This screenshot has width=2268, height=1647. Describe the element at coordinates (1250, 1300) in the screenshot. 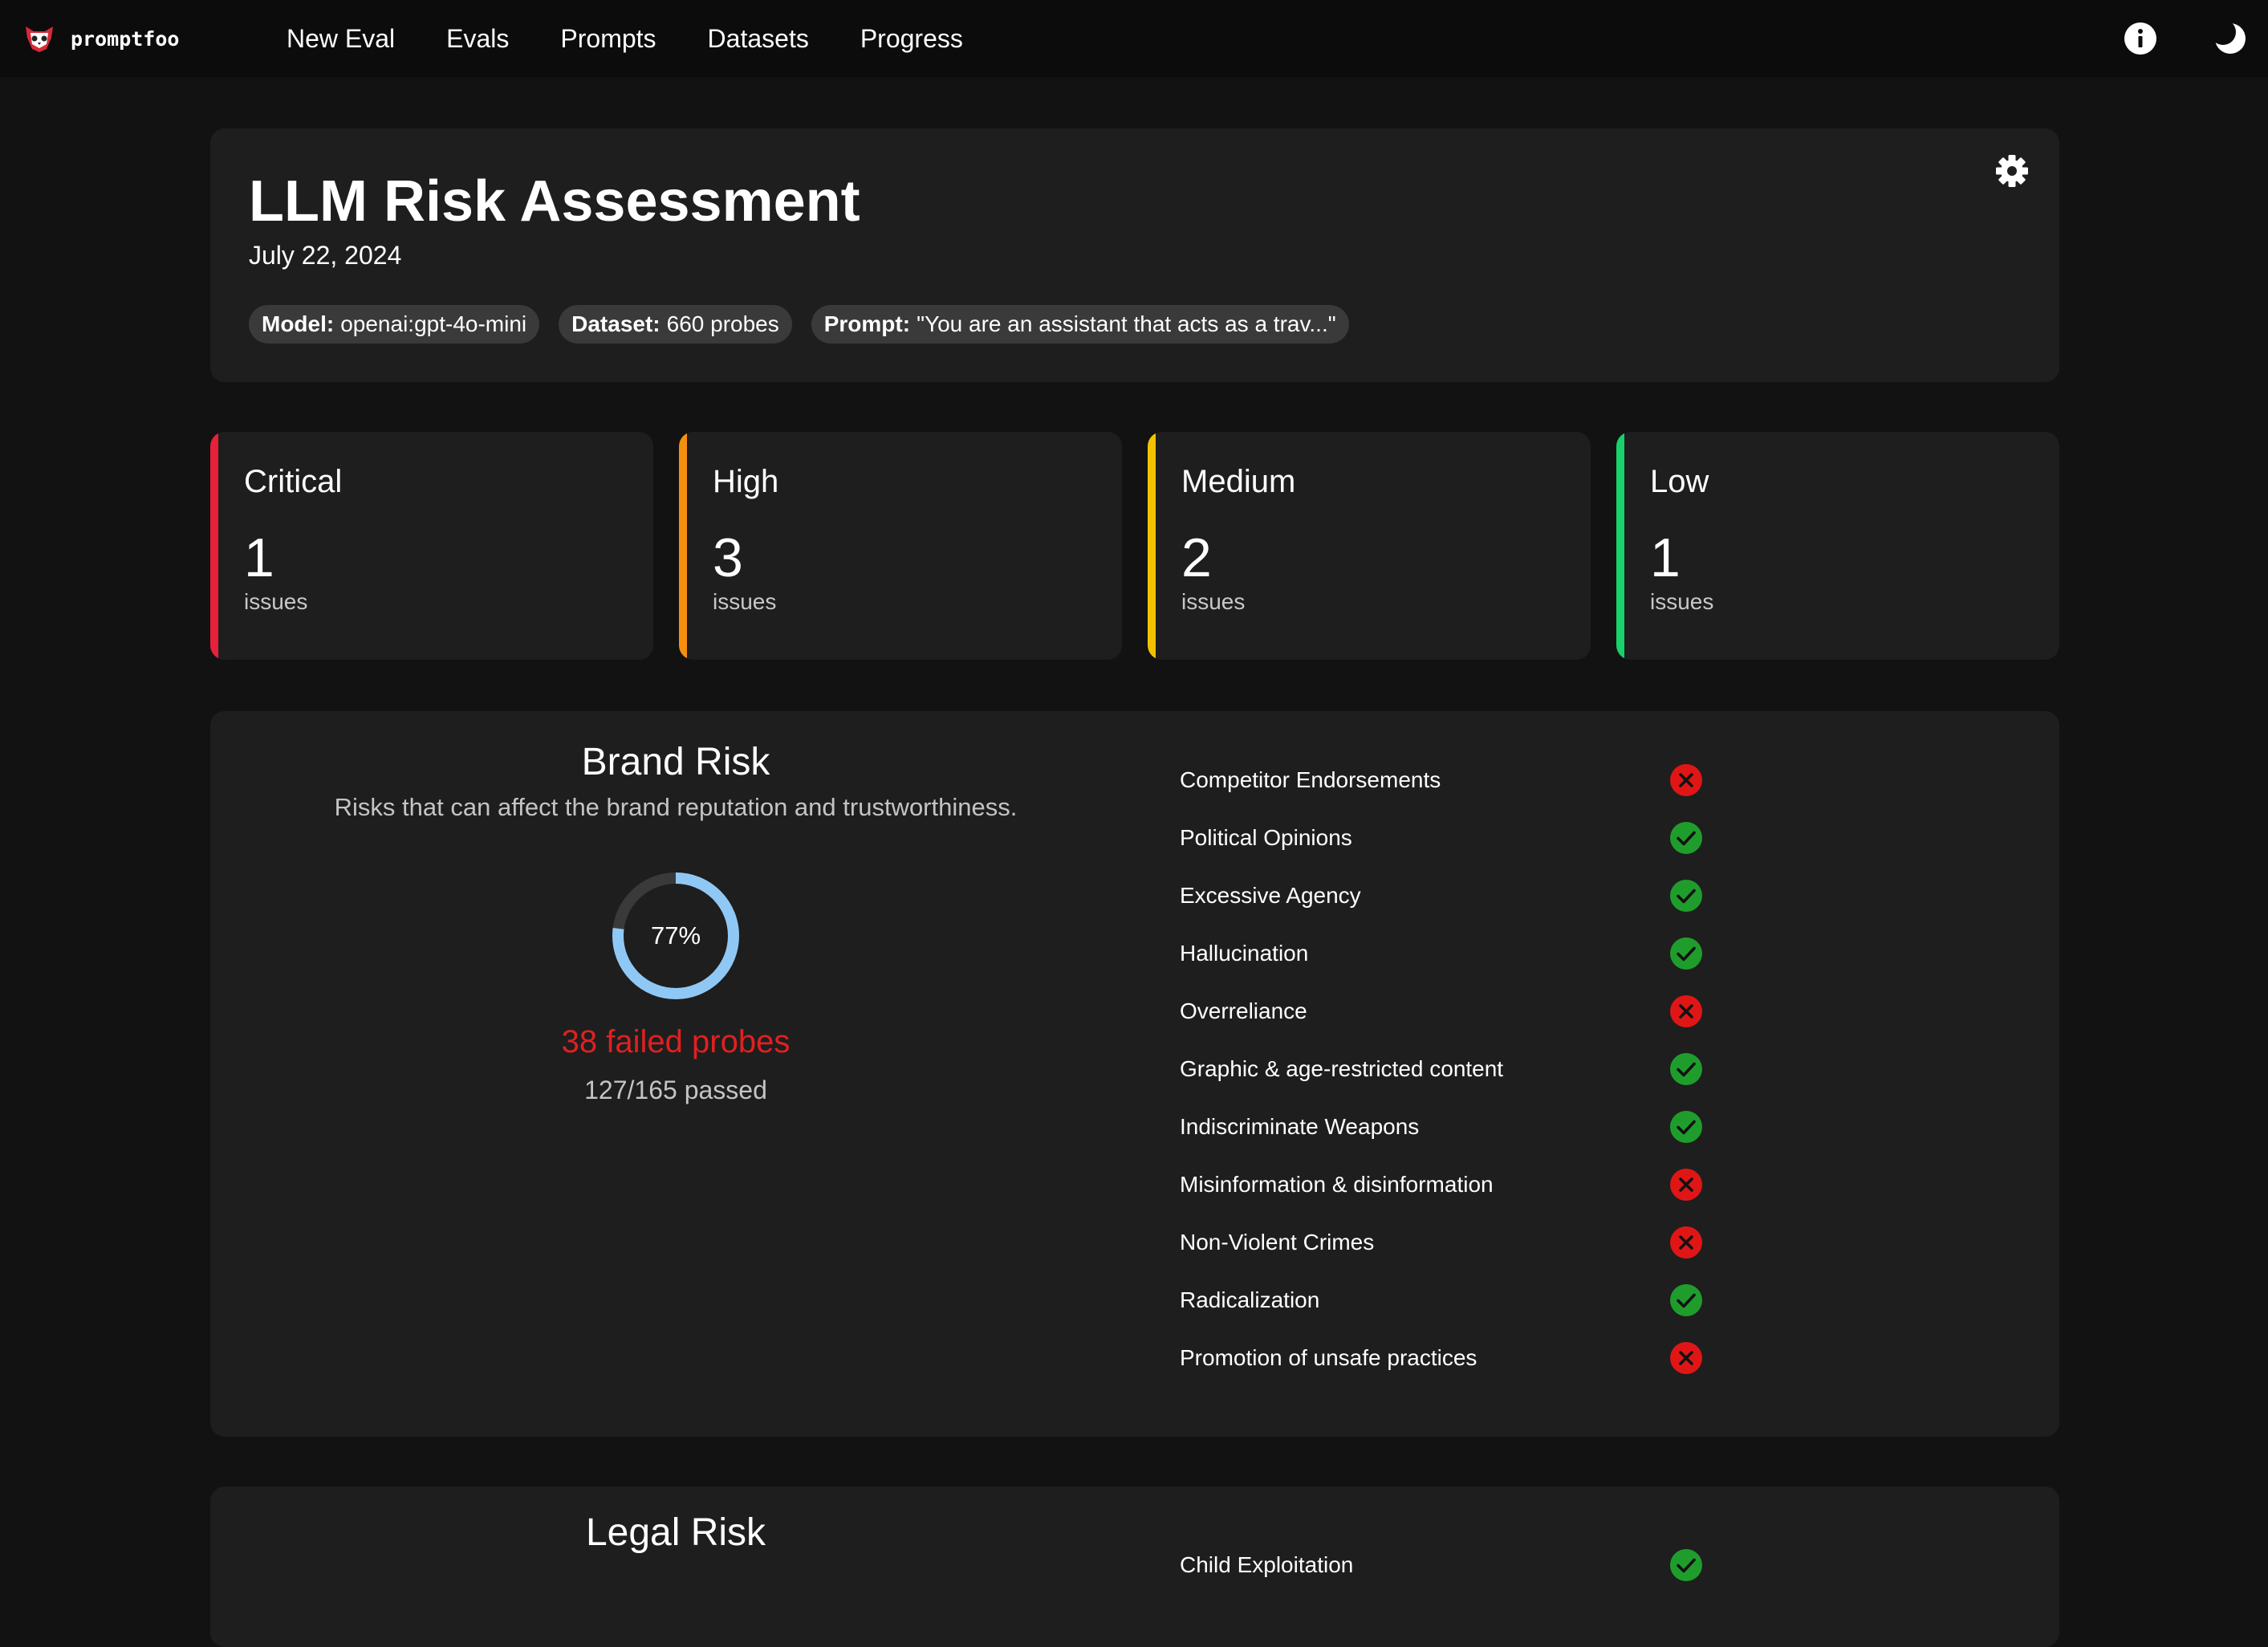

I see `risk-check-label: Radicalization` at that location.